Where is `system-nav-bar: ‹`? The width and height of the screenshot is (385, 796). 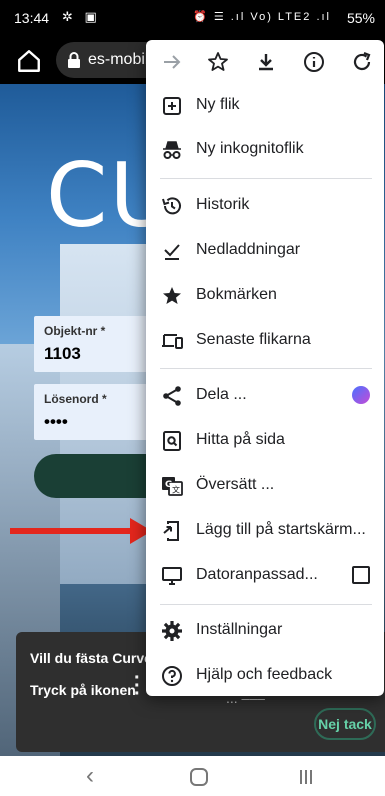
system-nav-bar: ‹ is located at coordinates (192, 776).